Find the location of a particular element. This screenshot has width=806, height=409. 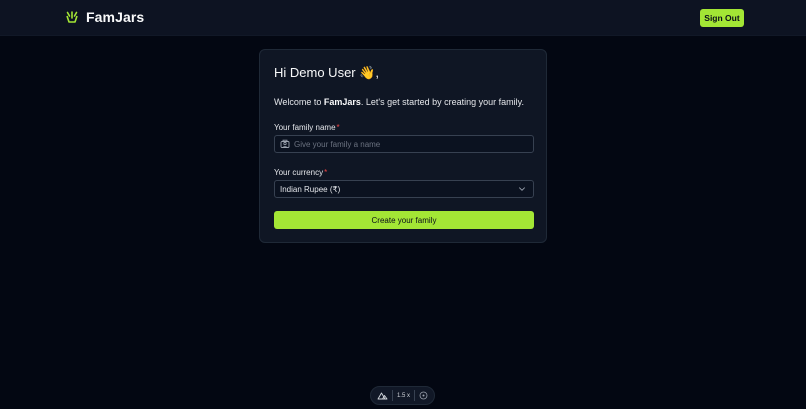

greeting-heading: Hi Demo User 👋, is located at coordinates (327, 72).